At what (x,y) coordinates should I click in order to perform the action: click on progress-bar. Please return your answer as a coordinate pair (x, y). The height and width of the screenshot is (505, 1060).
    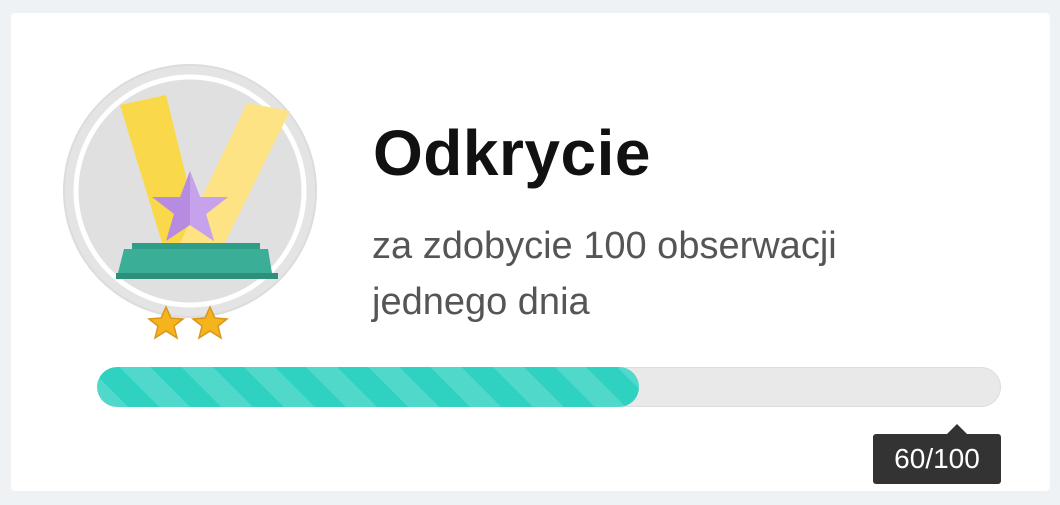
    Looking at the image, I should click on (549, 387).